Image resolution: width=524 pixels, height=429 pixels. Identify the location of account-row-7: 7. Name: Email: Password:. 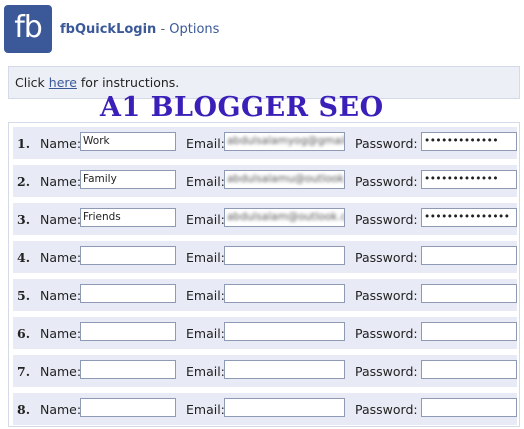
(265, 371).